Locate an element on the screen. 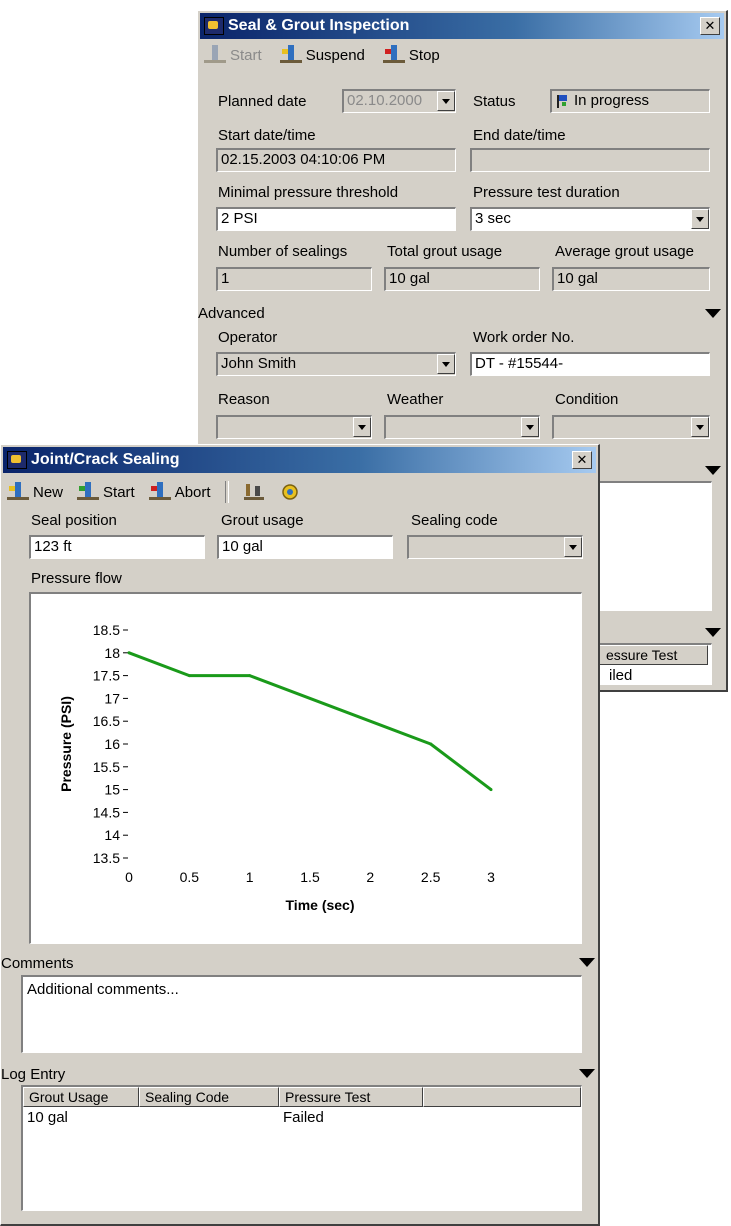 The width and height of the screenshot is (731, 1226). back-log-row: iled is located at coordinates (618, 675).